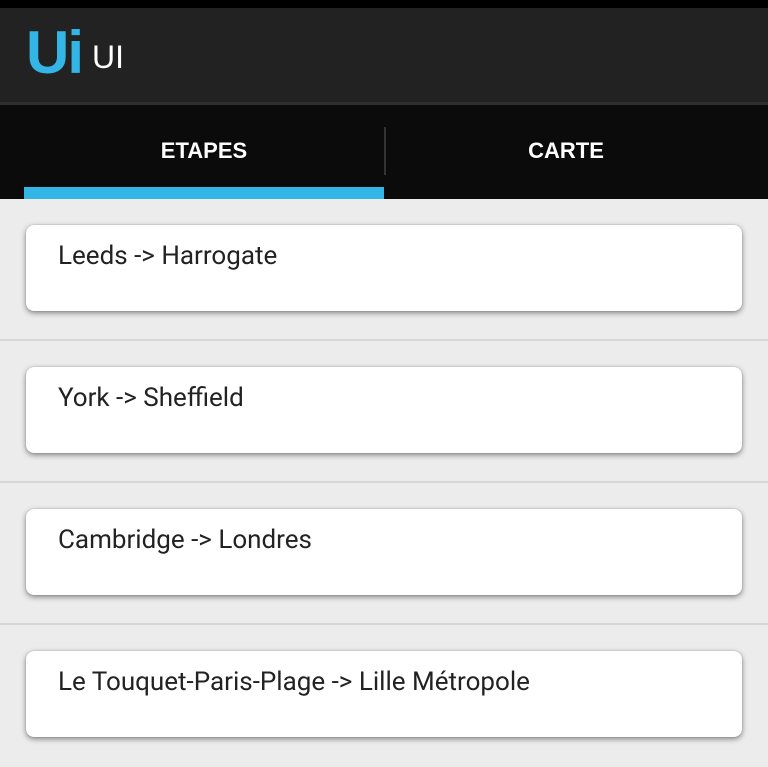 The image size is (768, 767). I want to click on stage-card-3: Cambridge -> Londres, so click(384, 552).